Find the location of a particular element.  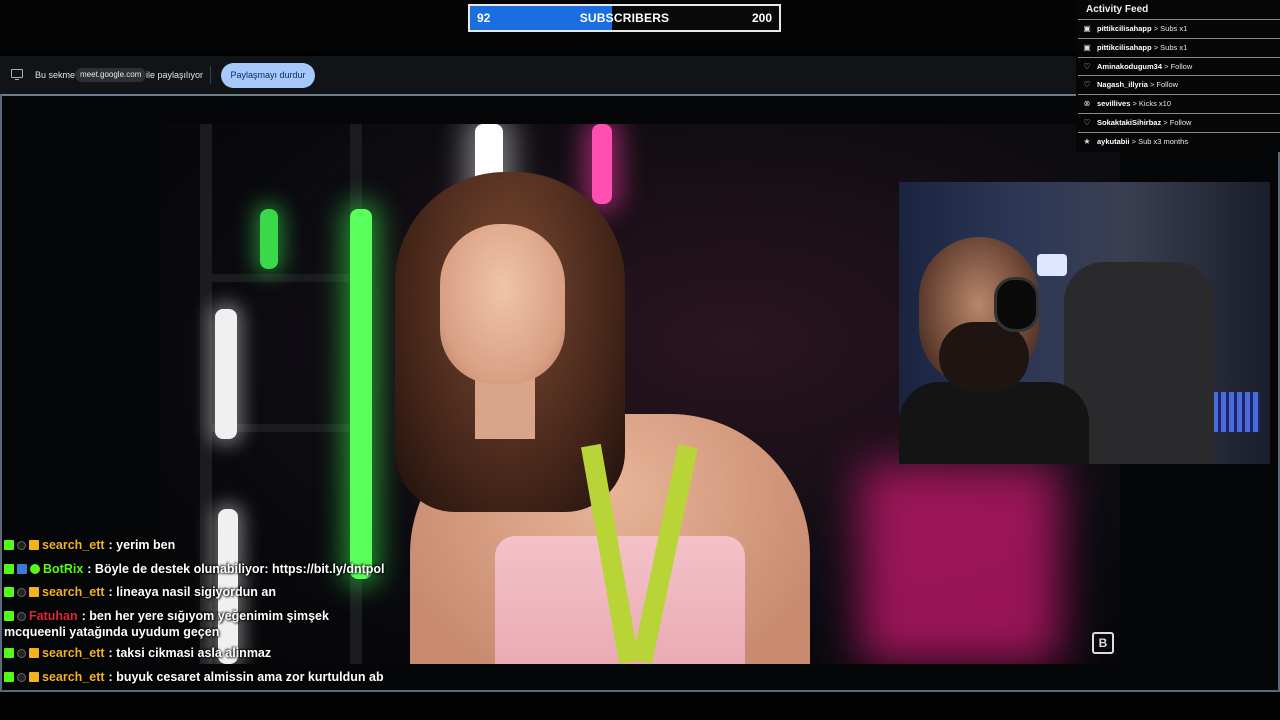

chat-message: search_ett: yerim ben is located at coordinates (214, 546).